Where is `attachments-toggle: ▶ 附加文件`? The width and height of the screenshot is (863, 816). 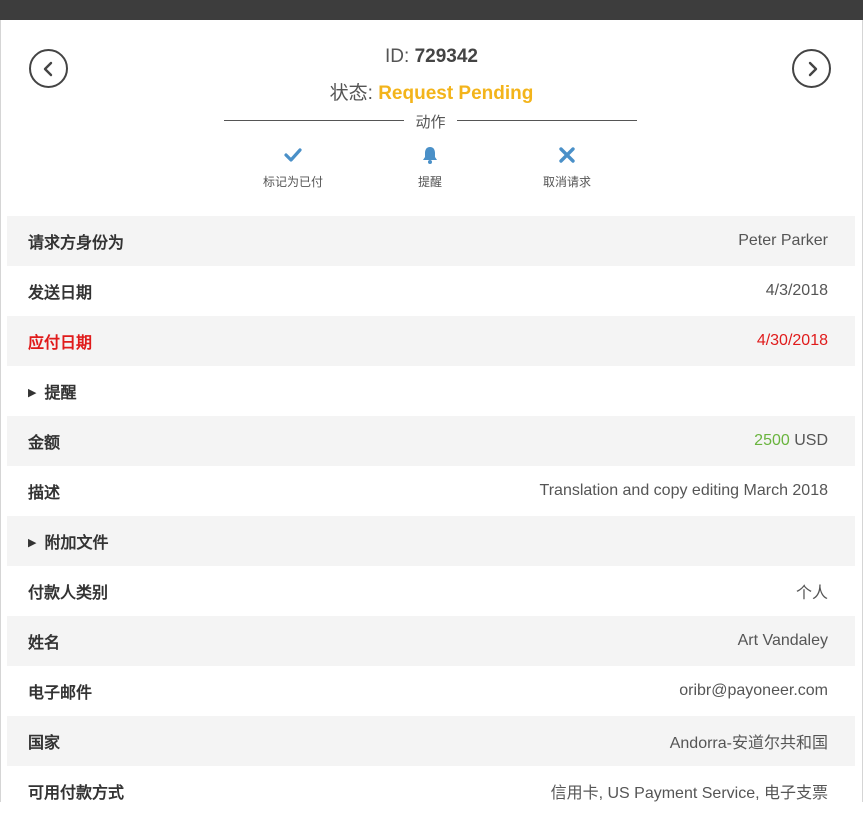 attachments-toggle: ▶ 附加文件 is located at coordinates (431, 541).